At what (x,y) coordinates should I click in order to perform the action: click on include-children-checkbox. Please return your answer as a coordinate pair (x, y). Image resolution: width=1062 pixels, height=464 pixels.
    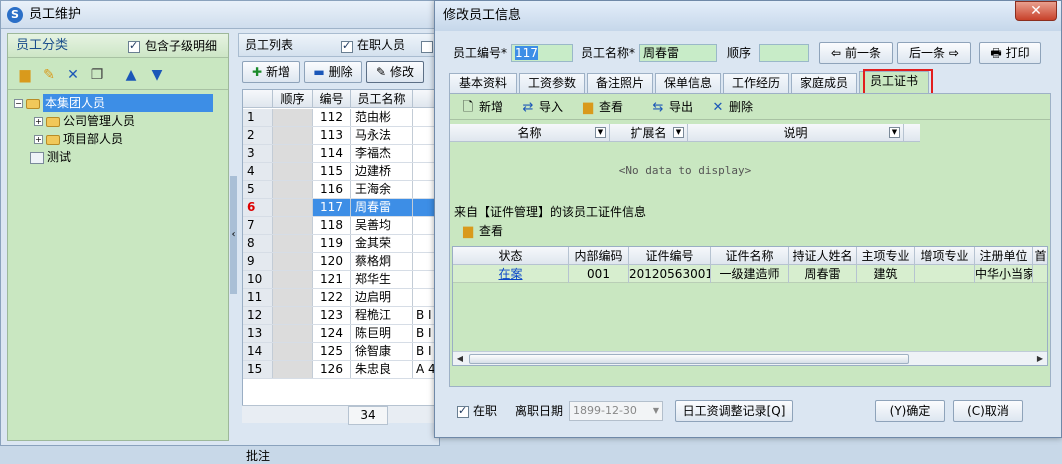
    Looking at the image, I should click on (134, 46).